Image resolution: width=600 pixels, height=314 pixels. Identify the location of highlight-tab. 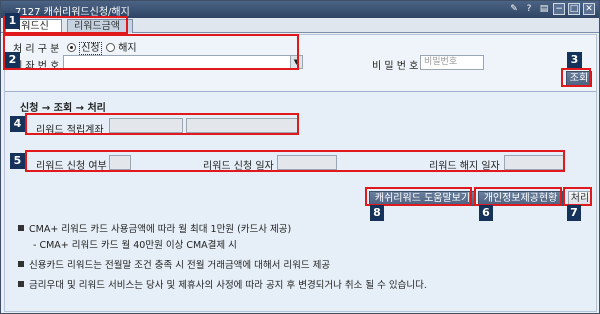
(65, 25).